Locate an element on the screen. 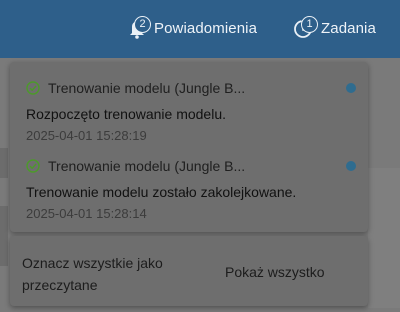 The width and height of the screenshot is (400, 312). show-all-button: Pokaż wszystko is located at coordinates (275, 272).